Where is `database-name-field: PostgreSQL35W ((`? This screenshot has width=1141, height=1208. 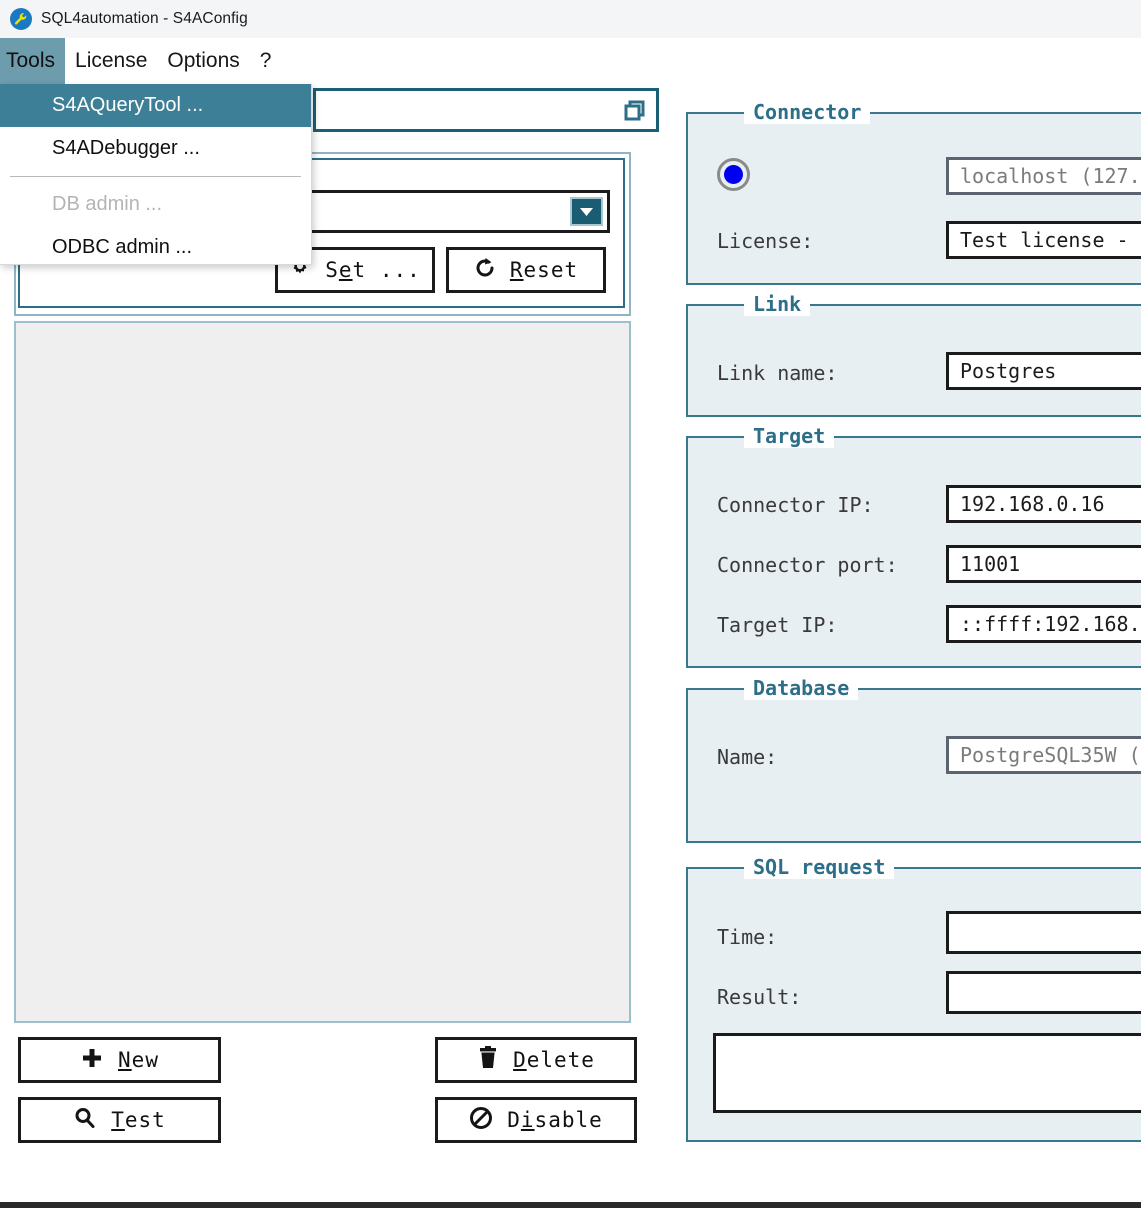 database-name-field: PostgreSQL35W (( is located at coordinates (1043, 755).